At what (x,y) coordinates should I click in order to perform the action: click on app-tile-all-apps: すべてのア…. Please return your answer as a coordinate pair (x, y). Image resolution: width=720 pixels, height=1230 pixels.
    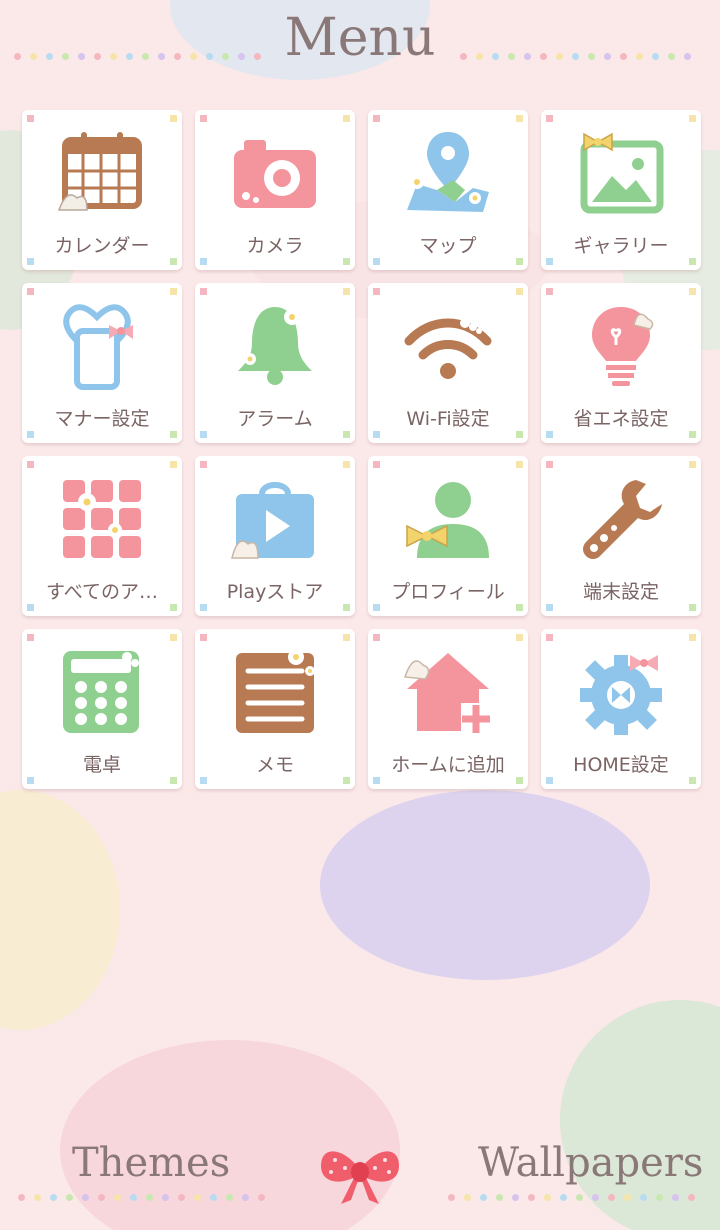
    Looking at the image, I should click on (102, 536).